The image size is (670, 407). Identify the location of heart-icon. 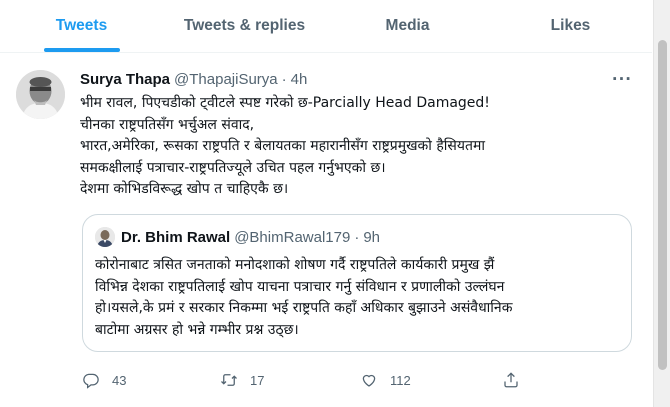
(369, 380).